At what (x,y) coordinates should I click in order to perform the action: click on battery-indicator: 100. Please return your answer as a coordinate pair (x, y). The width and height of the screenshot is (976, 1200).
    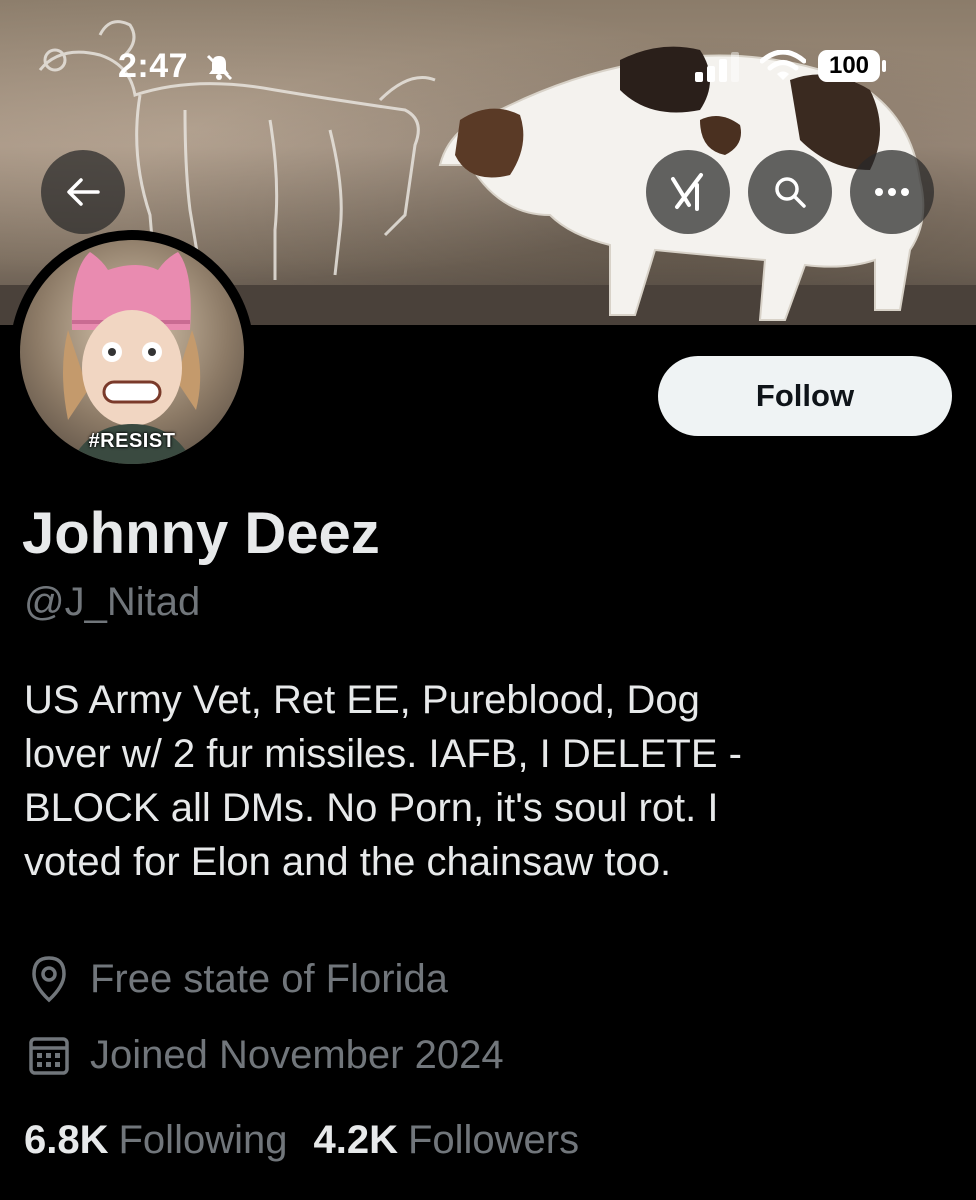
    Looking at the image, I should click on (849, 66).